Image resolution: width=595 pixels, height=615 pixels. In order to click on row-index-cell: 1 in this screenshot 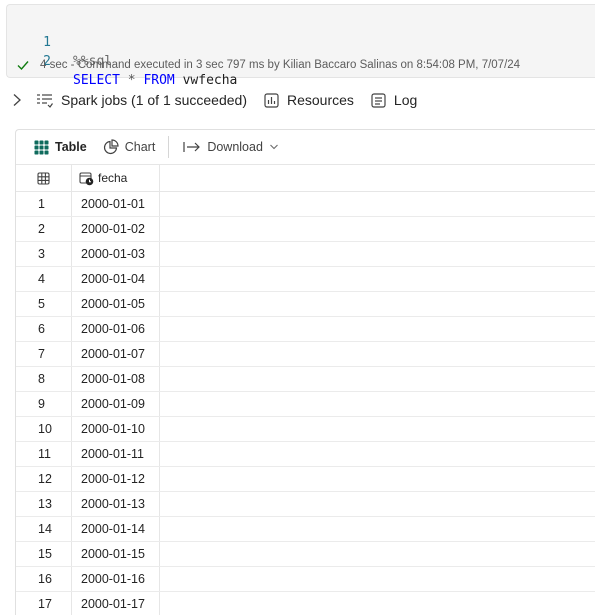, I will do `click(44, 204)`.